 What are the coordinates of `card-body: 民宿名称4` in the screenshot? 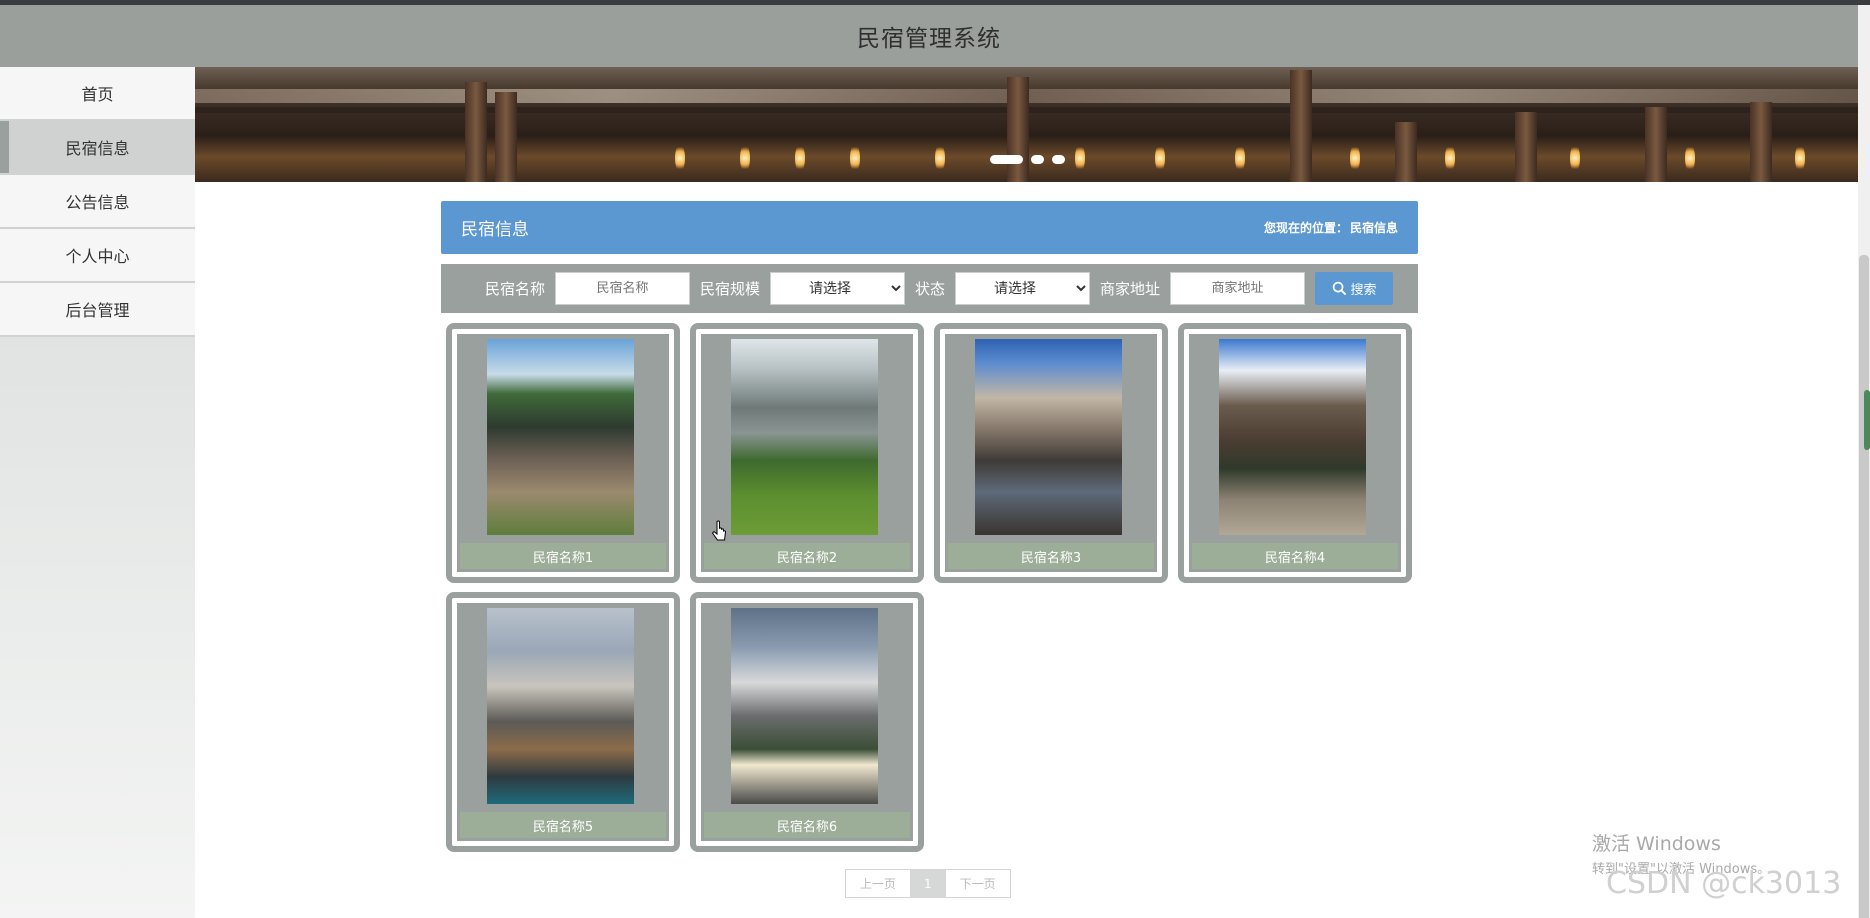 It's located at (1295, 453).